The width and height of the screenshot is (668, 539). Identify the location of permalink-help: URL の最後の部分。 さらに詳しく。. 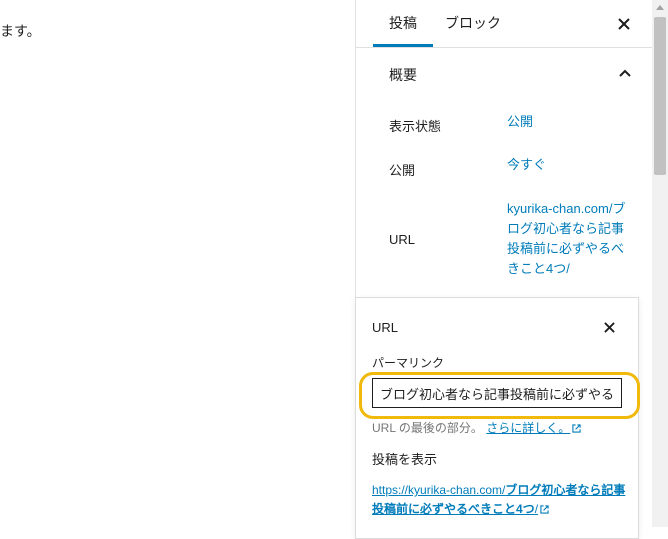
(476, 427).